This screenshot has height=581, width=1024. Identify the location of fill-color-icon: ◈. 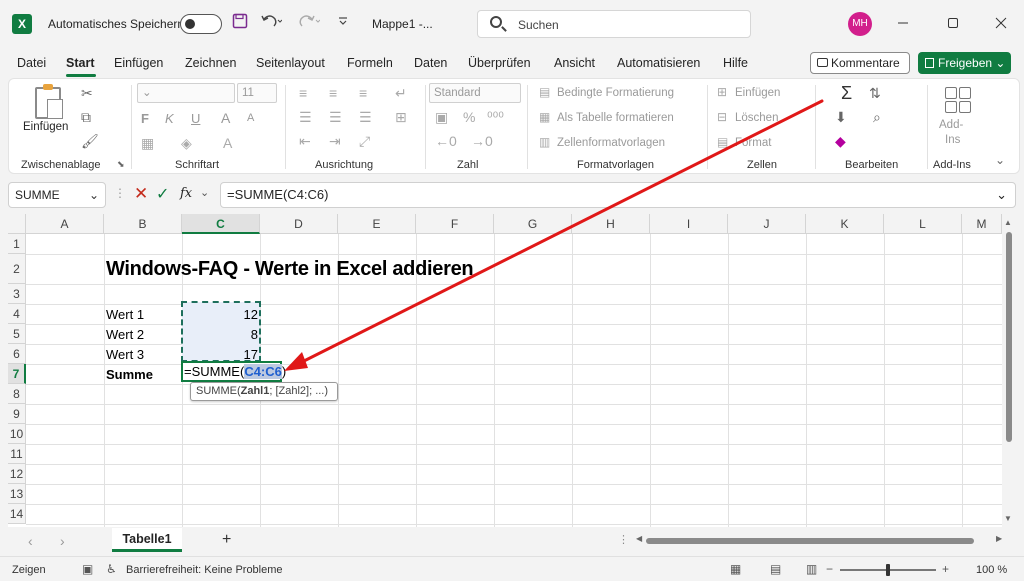
(186, 143).